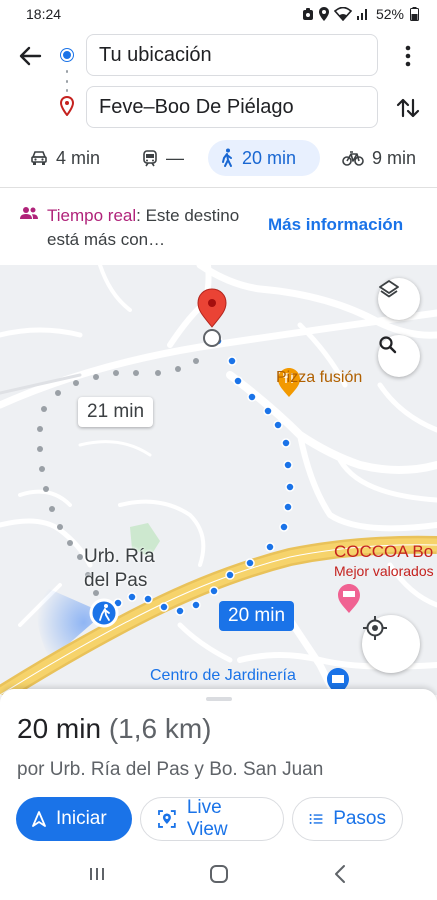 Image resolution: width=437 pixels, height=900 pixels. What do you see at coordinates (78, 157) in the screenshot?
I see `mode-drive-label: 4 min` at bounding box center [78, 157].